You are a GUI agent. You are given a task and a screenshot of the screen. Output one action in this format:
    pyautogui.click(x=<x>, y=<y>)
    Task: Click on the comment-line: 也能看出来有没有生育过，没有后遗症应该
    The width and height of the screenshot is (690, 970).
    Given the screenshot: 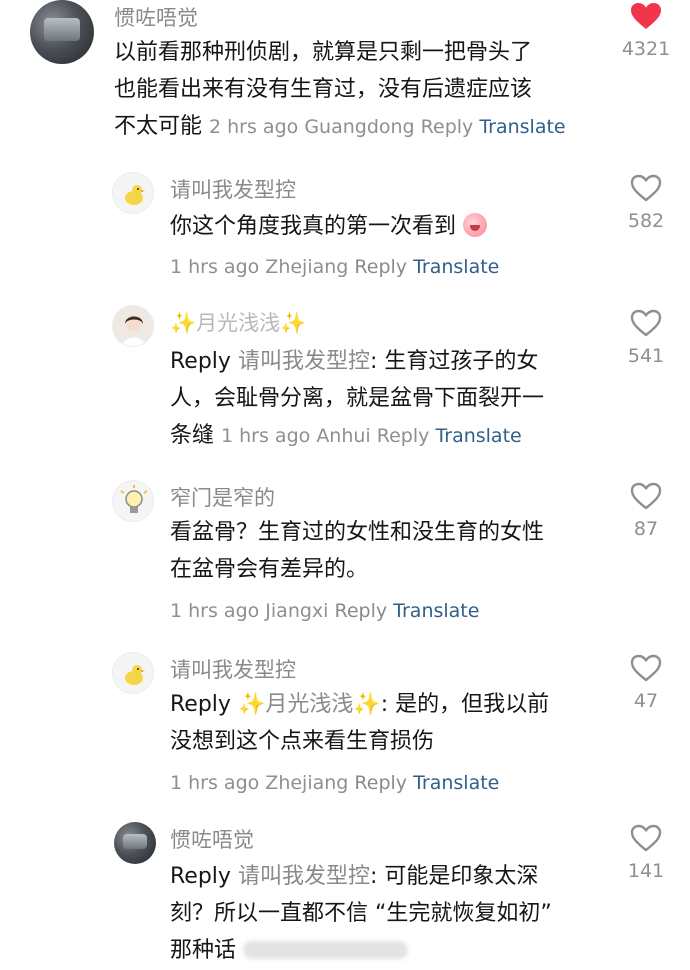 What is the action you would take?
    pyautogui.click(x=323, y=89)
    